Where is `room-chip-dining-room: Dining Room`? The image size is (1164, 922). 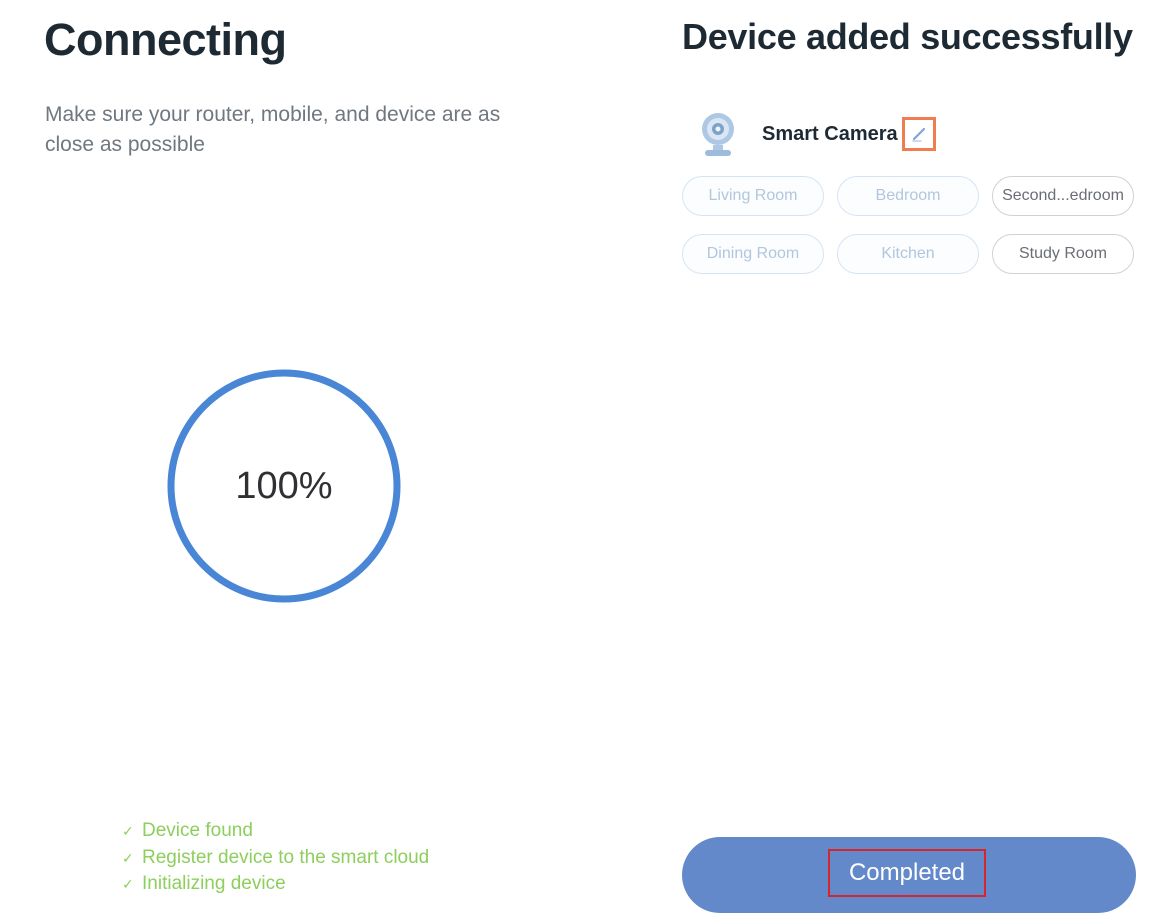
room-chip-dining-room: Dining Room is located at coordinates (753, 254).